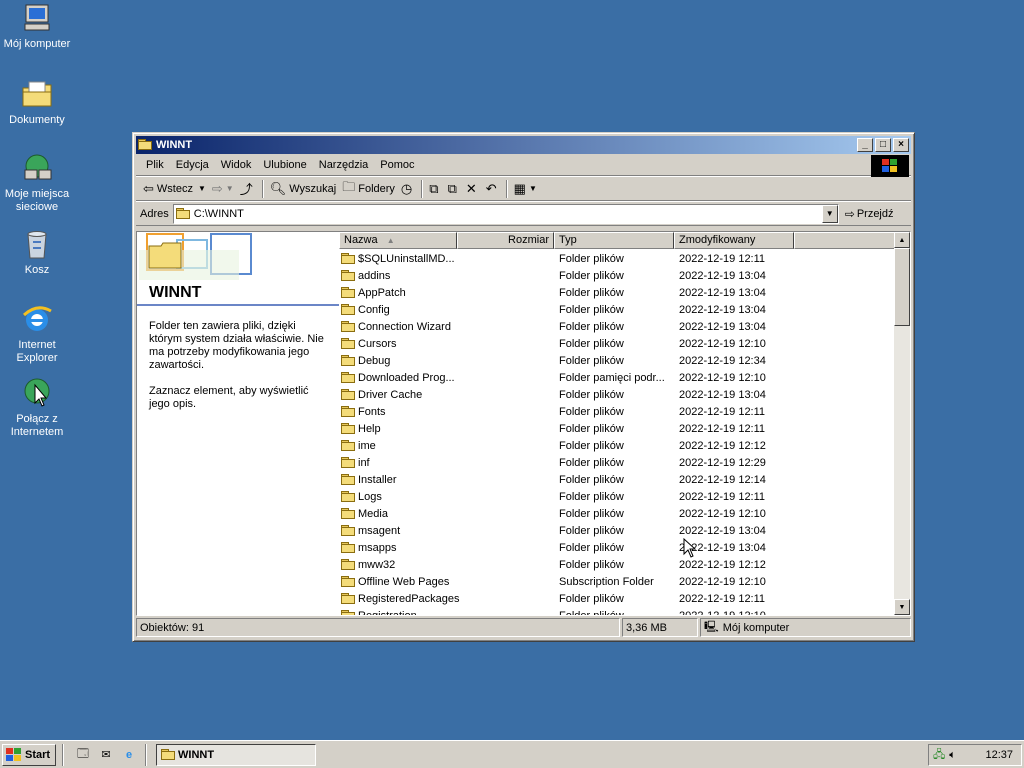  I want to click on file-name-cell: Config, so click(448, 310).